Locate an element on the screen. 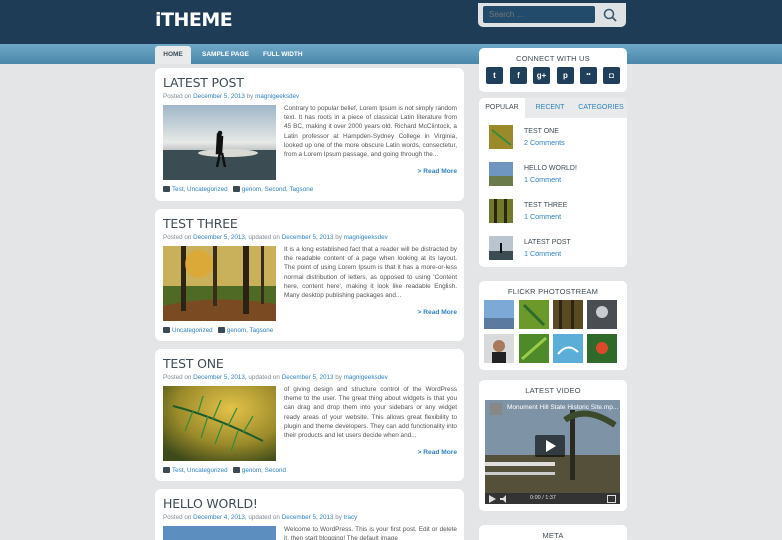  fullscreen-icon is located at coordinates (611, 499).